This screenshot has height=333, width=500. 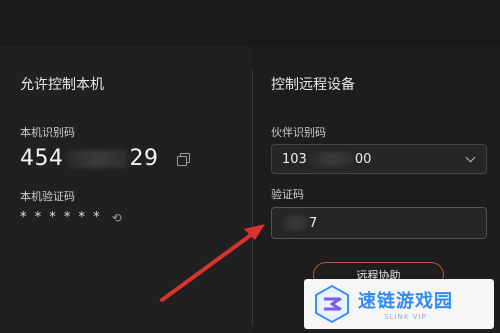 I want to click on code-suffix: 7, so click(x=313, y=223).